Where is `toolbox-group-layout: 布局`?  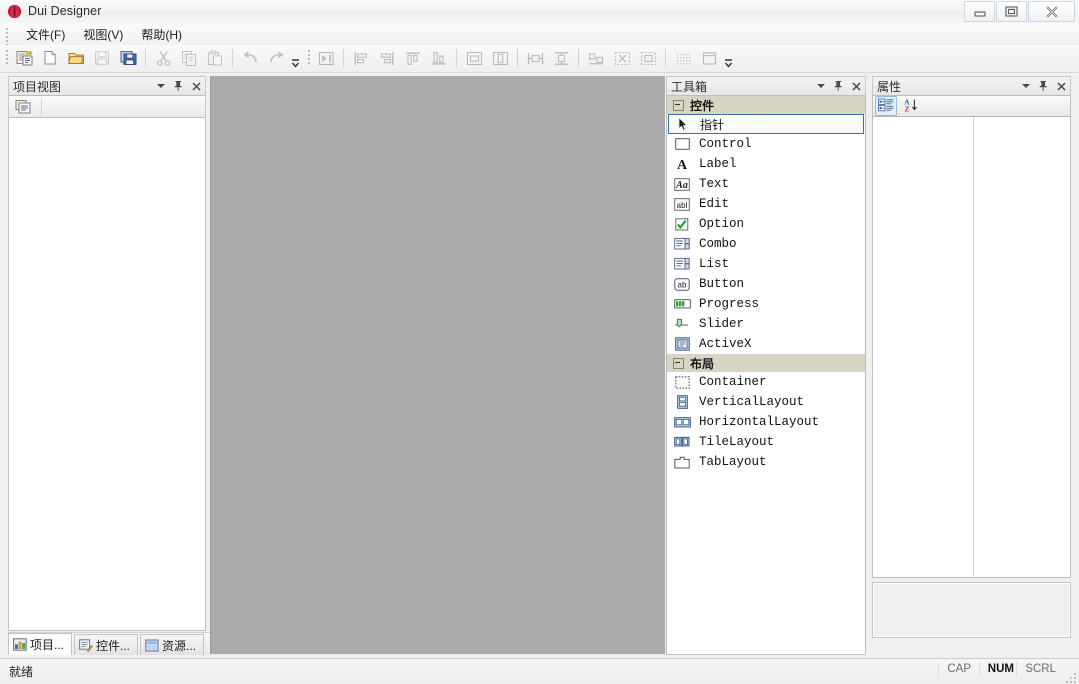 toolbox-group-layout: 布局 is located at coordinates (766, 363).